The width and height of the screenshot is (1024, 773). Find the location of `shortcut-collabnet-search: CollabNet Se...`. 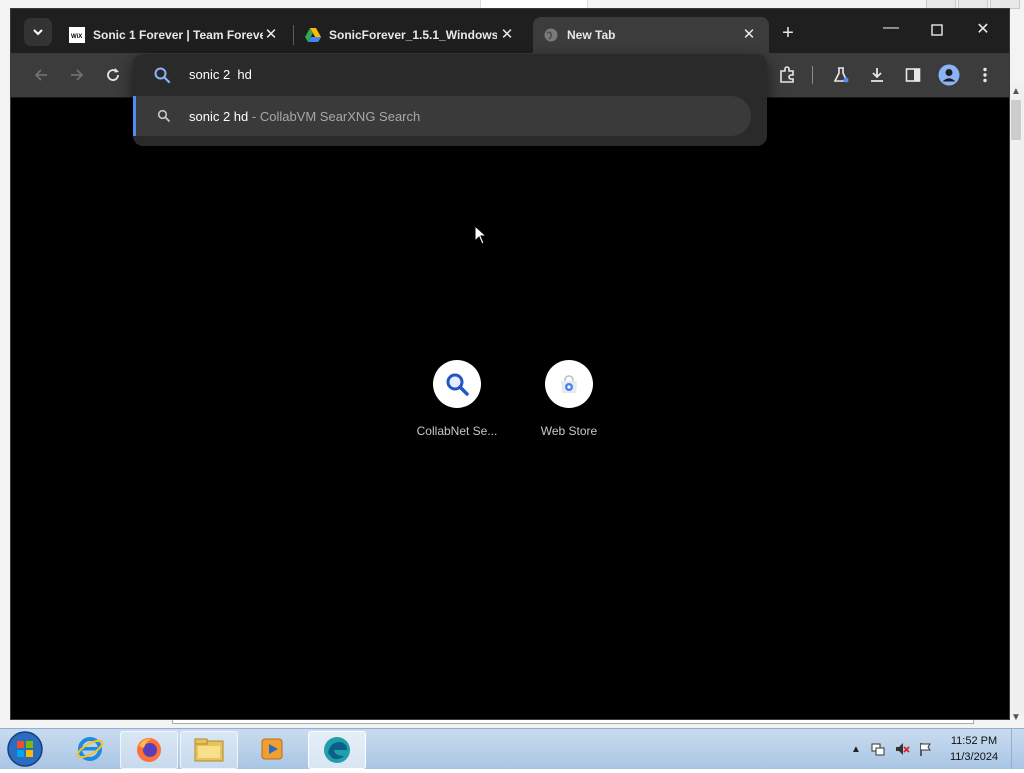

shortcut-collabnet-search: CollabNet Se... is located at coordinates (457, 405).